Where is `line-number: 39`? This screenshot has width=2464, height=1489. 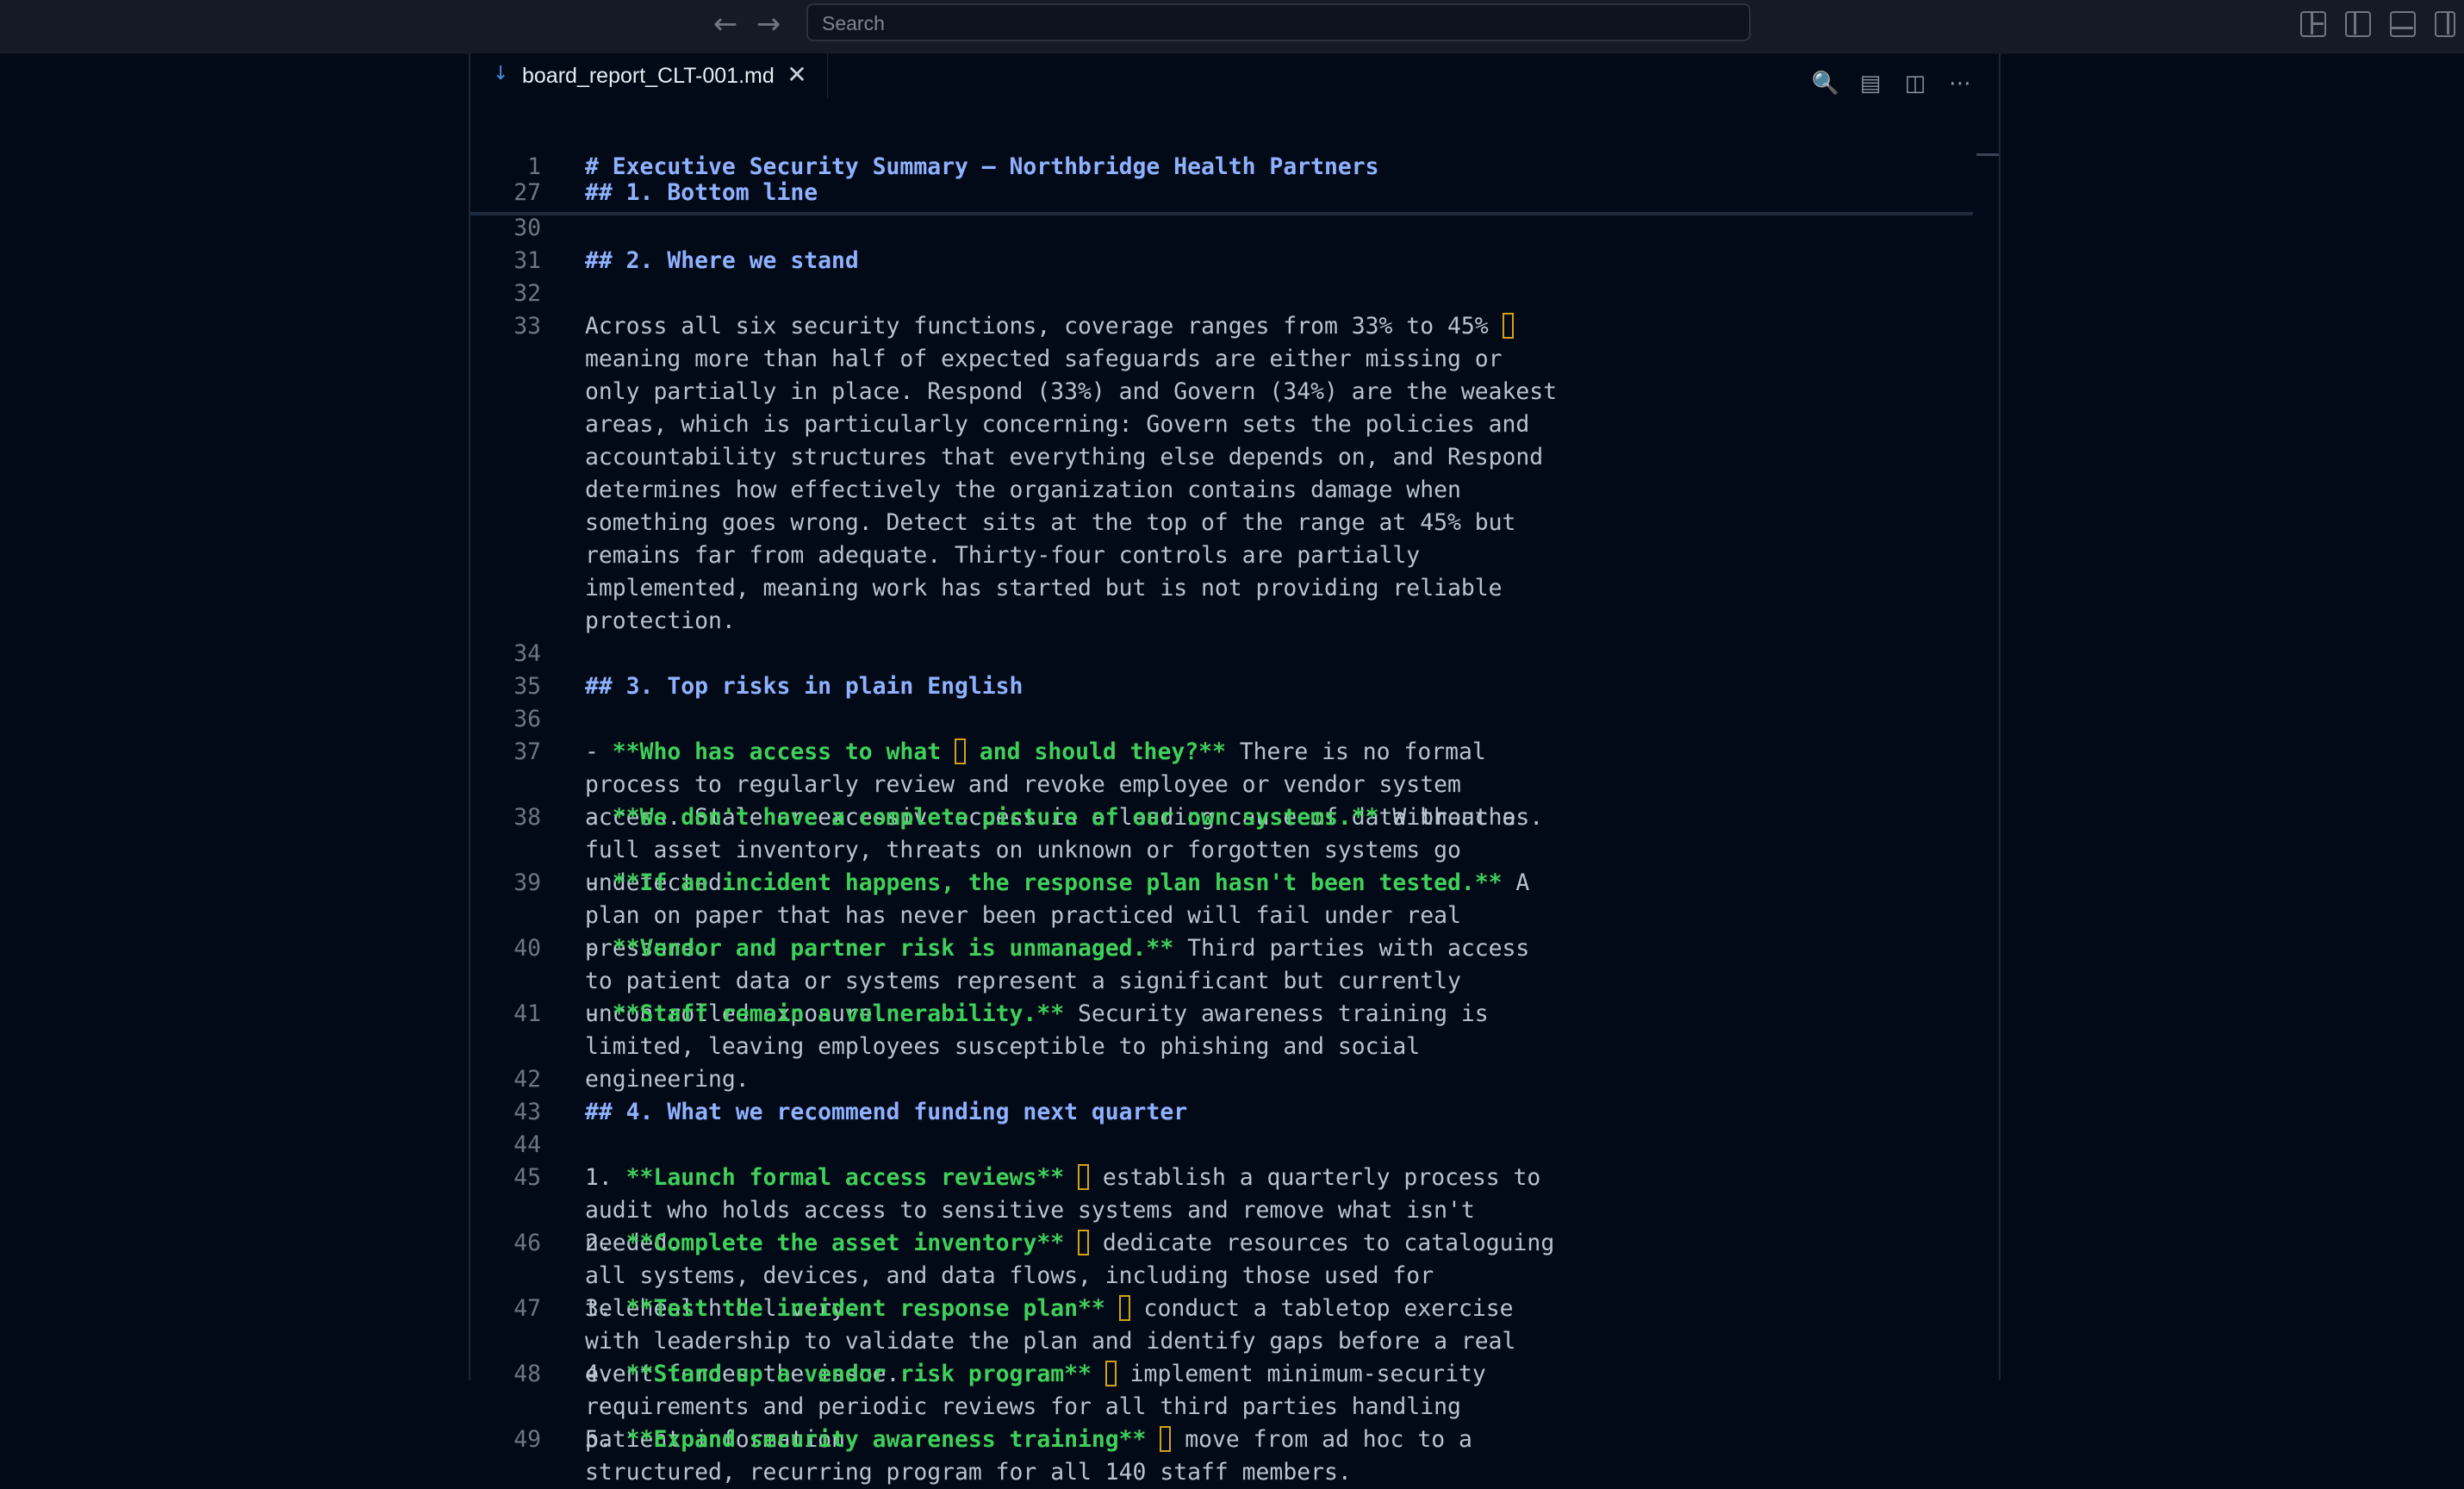
line-number: 39 is located at coordinates (527, 882).